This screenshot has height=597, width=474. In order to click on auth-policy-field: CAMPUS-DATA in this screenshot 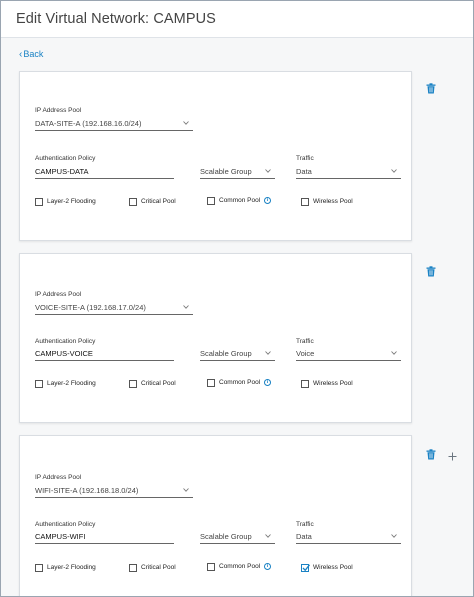, I will do `click(104, 172)`.